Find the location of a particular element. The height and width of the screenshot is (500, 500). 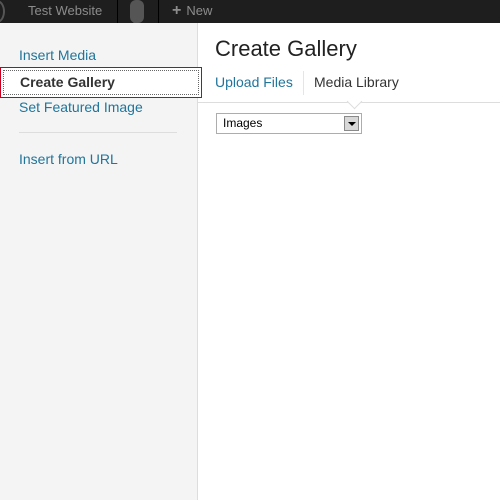

router-tabs: Upload Files Media Library is located at coordinates (349, 88).